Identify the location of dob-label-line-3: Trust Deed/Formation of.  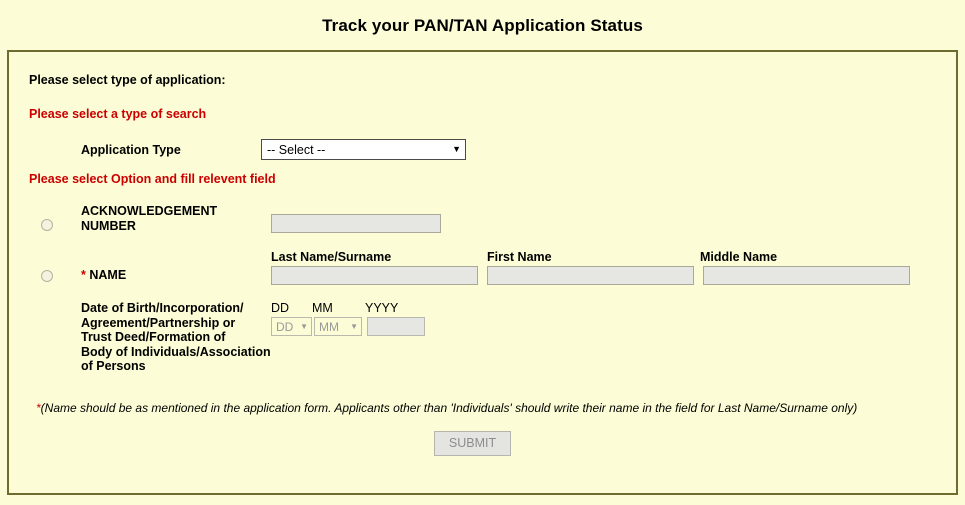
(153, 337).